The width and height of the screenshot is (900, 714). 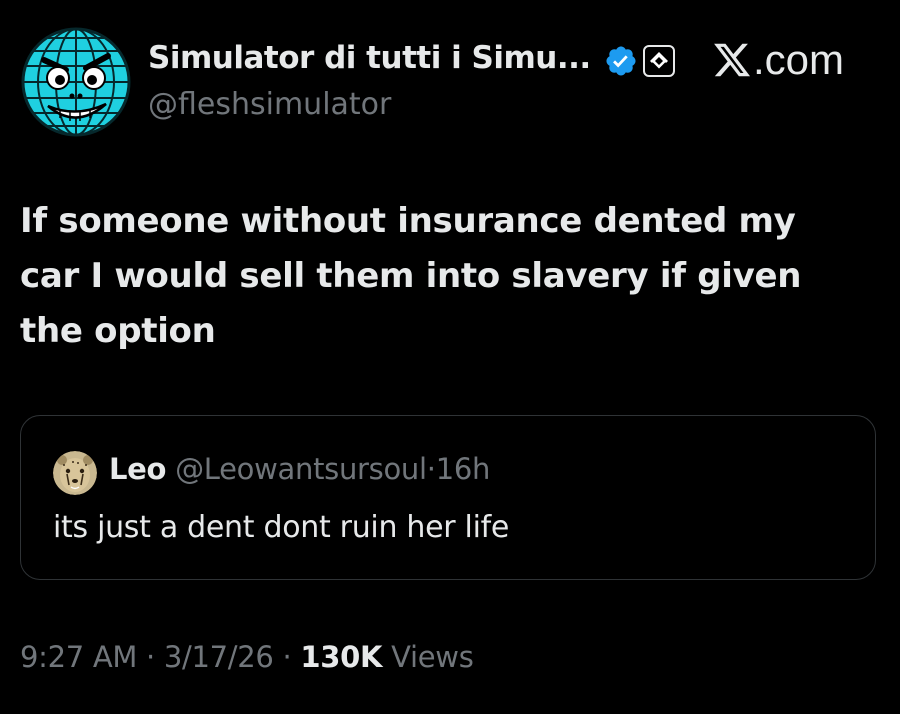 What do you see at coordinates (137, 469) in the screenshot?
I see `quoted-author-name: Leo` at bounding box center [137, 469].